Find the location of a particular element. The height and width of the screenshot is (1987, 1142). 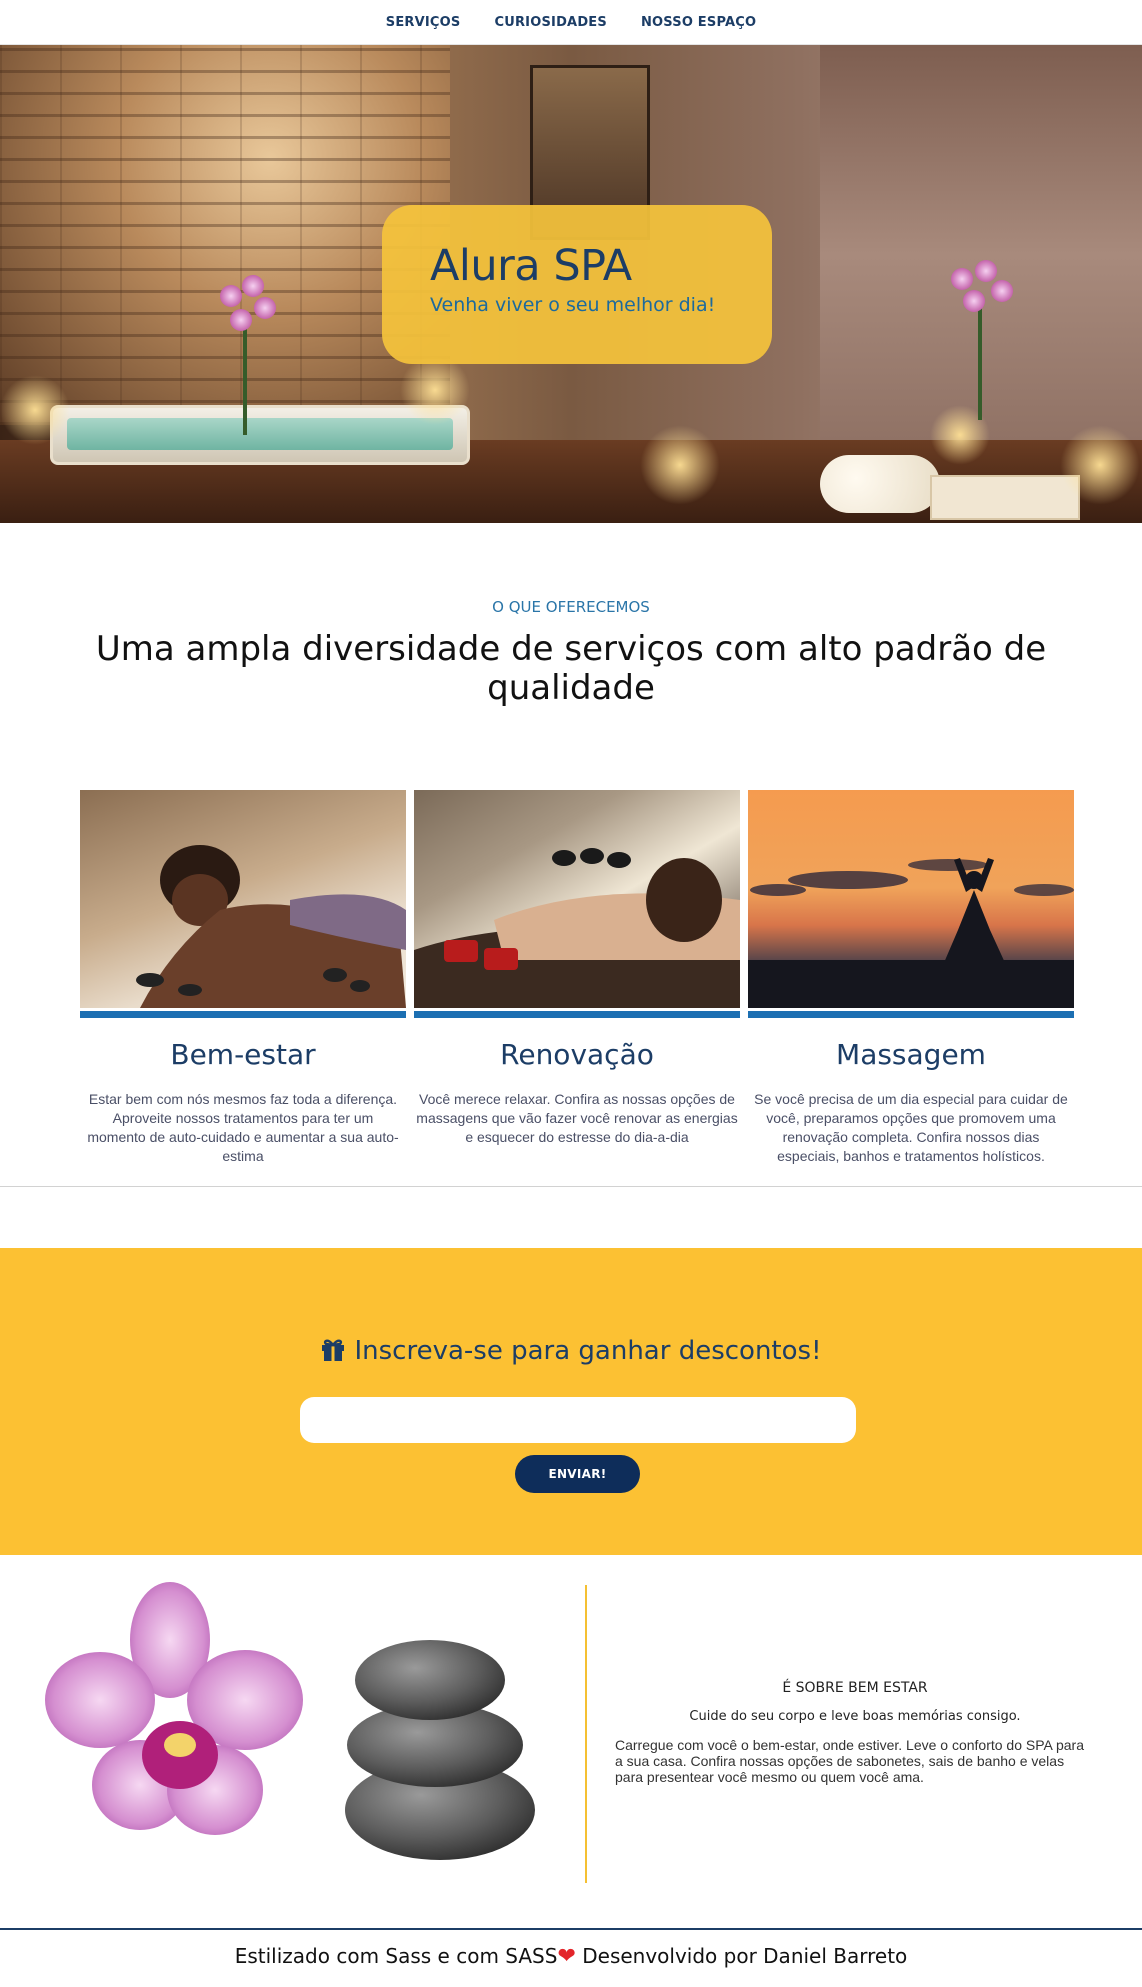

gift-icon is located at coordinates (333, 1352).